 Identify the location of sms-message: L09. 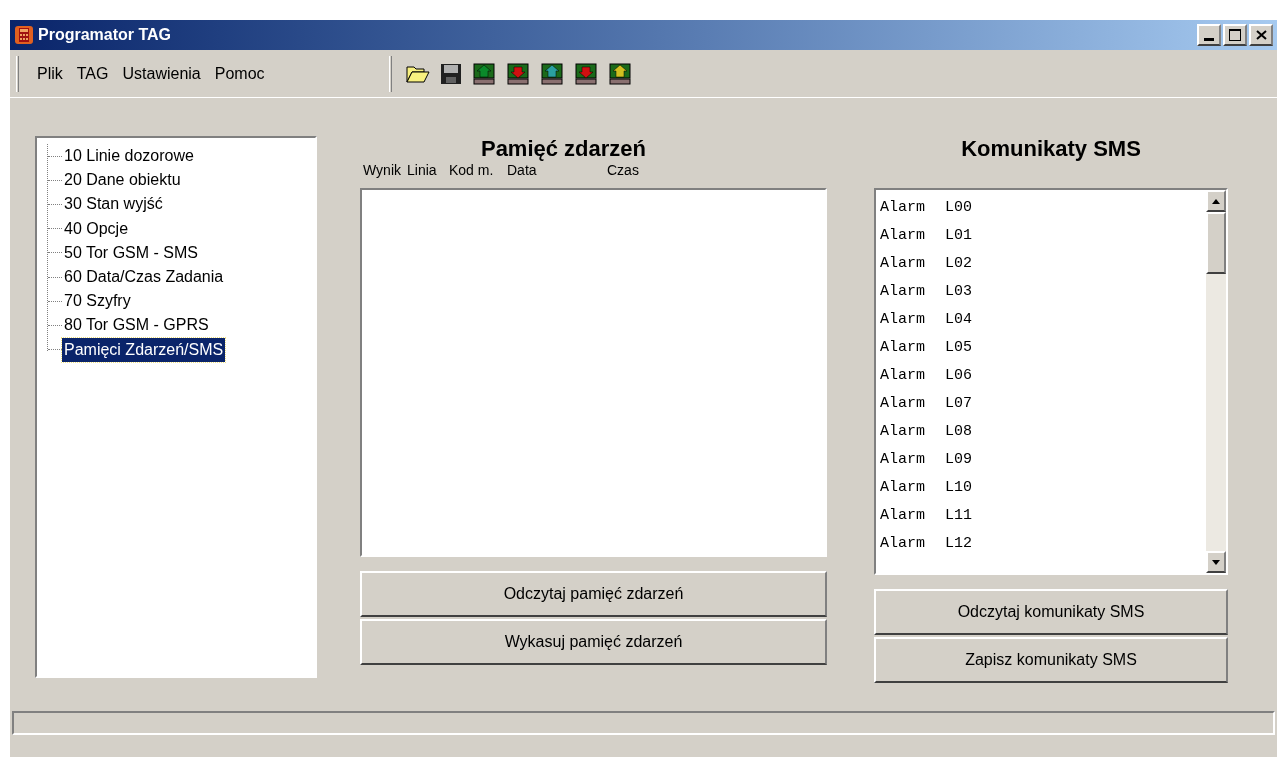
(959, 460).